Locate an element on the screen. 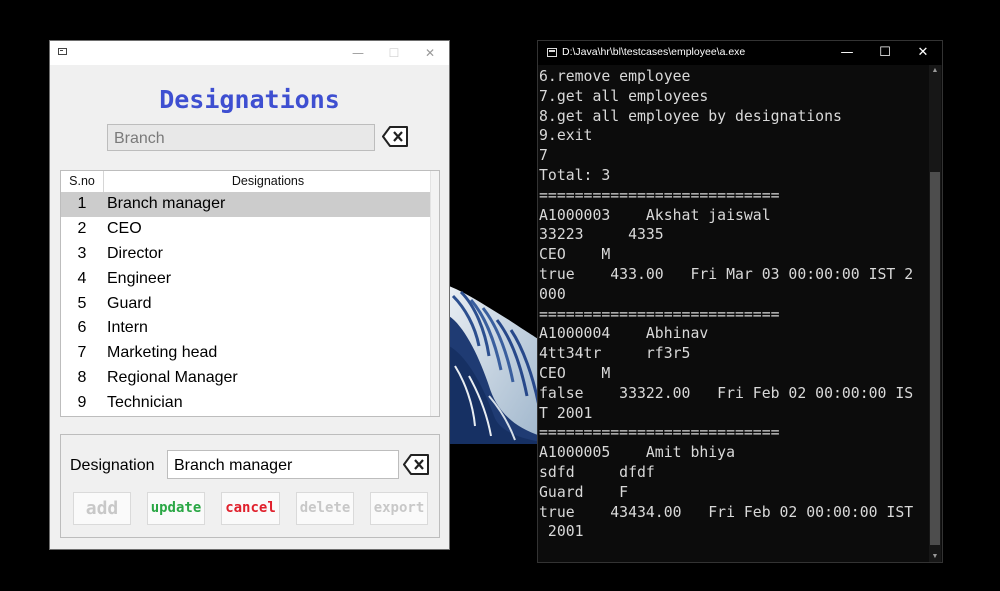 This screenshot has height=591, width=1000. table-scrollbar is located at coordinates (434, 293).